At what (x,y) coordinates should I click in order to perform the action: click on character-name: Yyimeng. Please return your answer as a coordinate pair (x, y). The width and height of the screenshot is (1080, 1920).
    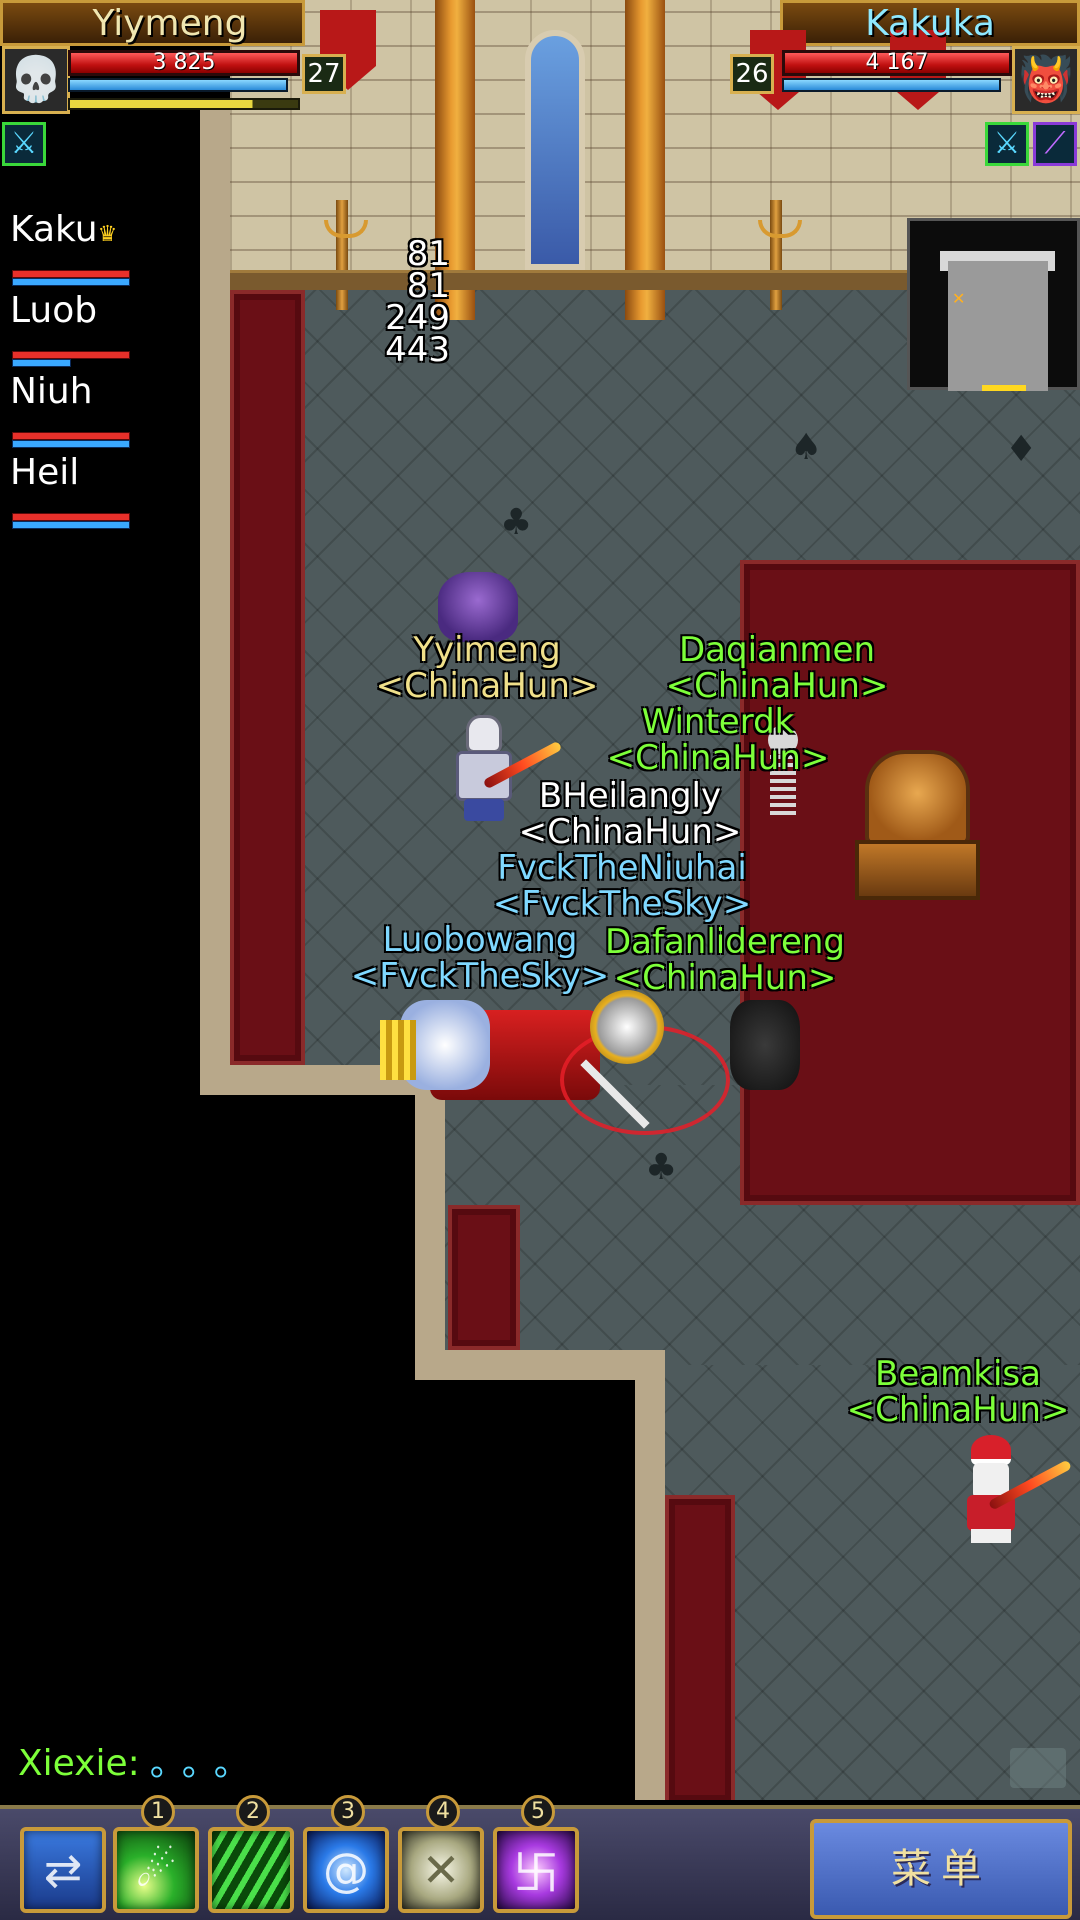
    Looking at the image, I should click on (487, 650).